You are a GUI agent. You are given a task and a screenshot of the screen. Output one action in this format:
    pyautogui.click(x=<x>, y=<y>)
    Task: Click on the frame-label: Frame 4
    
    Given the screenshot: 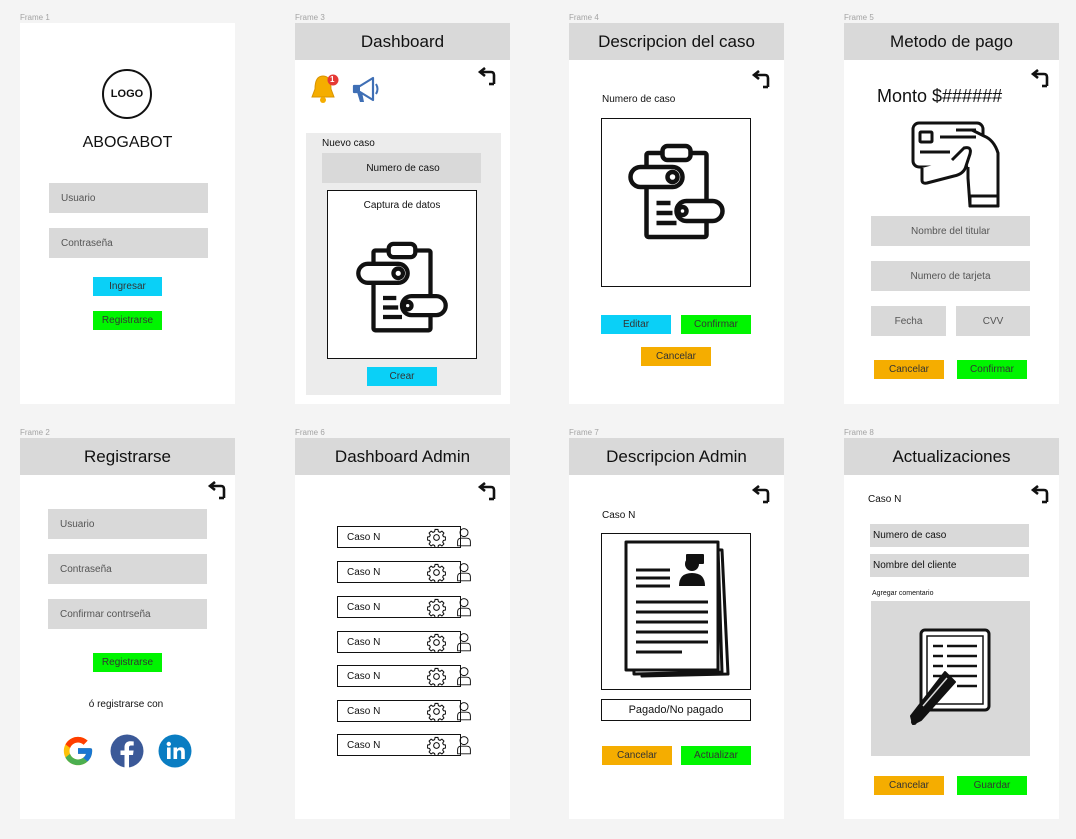 What is the action you would take?
    pyautogui.click(x=584, y=17)
    